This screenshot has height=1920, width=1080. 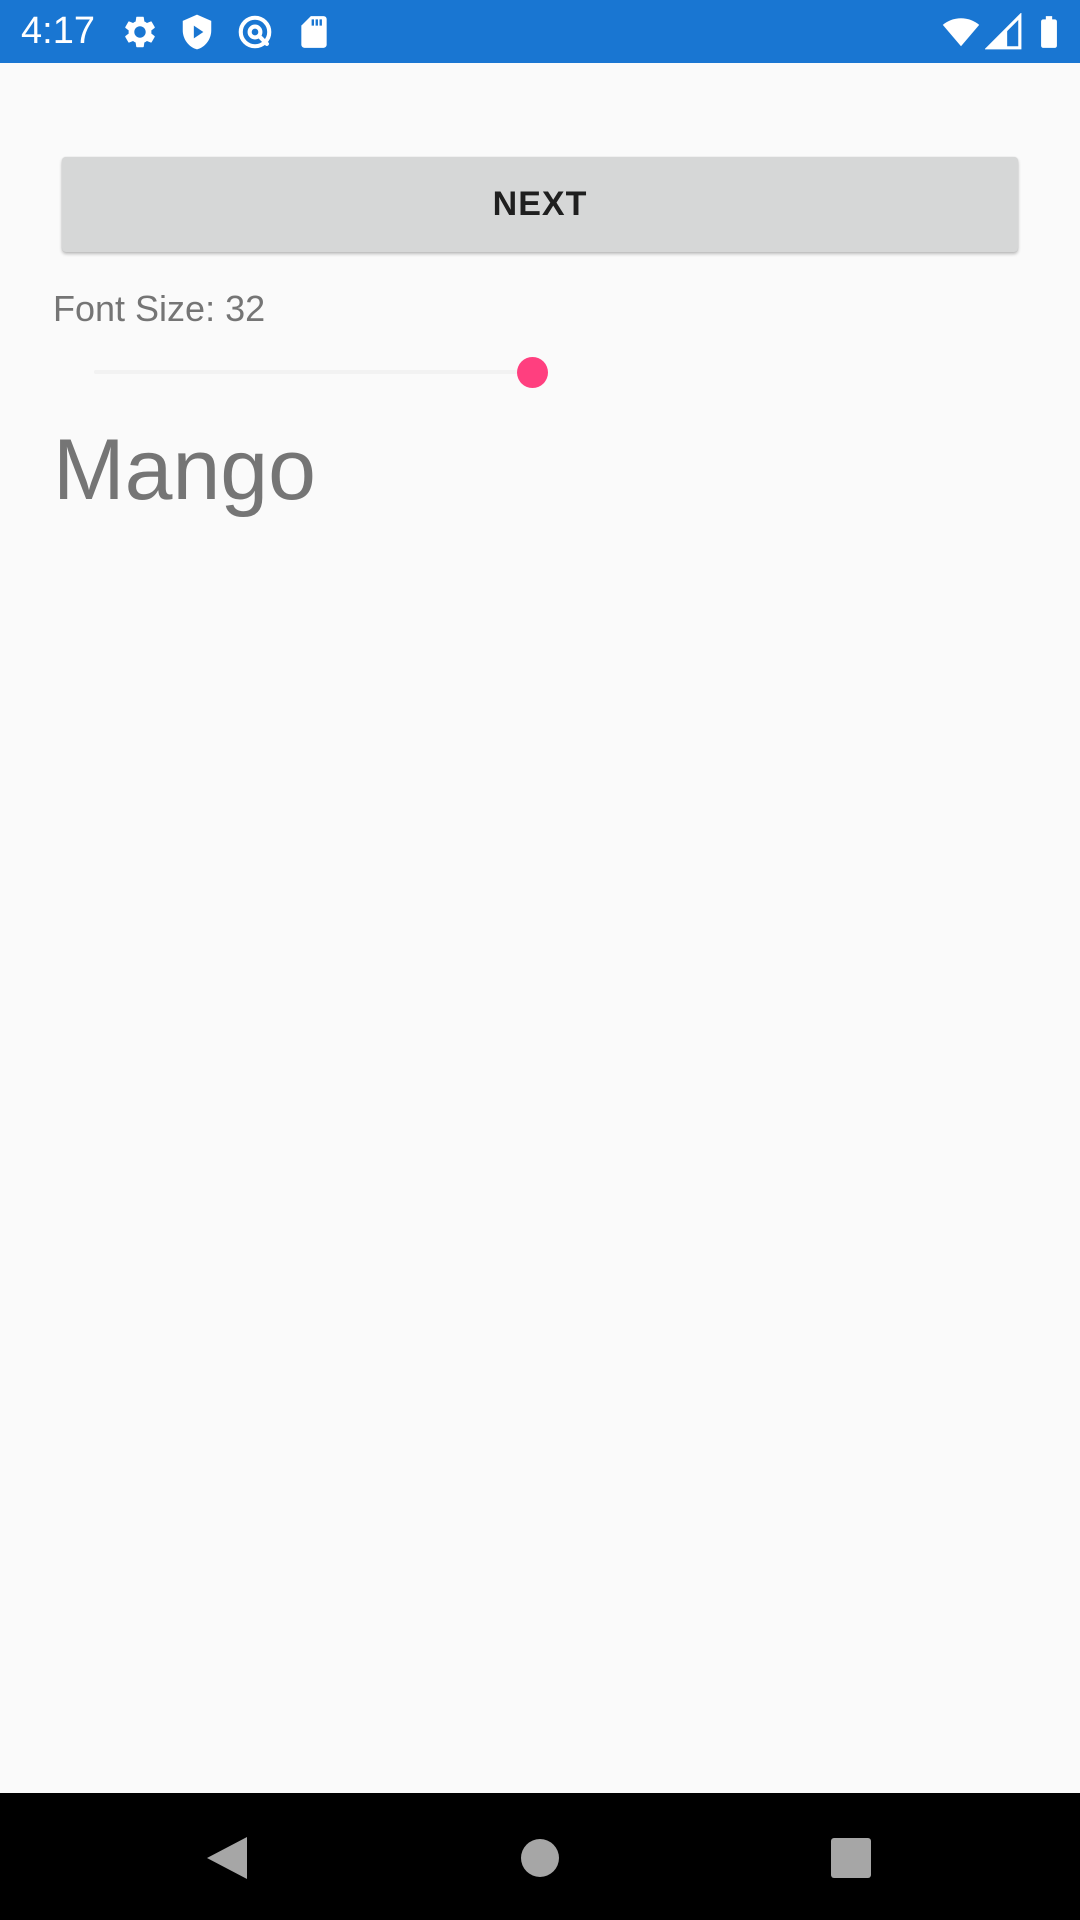 What do you see at coordinates (1004, 32) in the screenshot?
I see `cell-signal-icon` at bounding box center [1004, 32].